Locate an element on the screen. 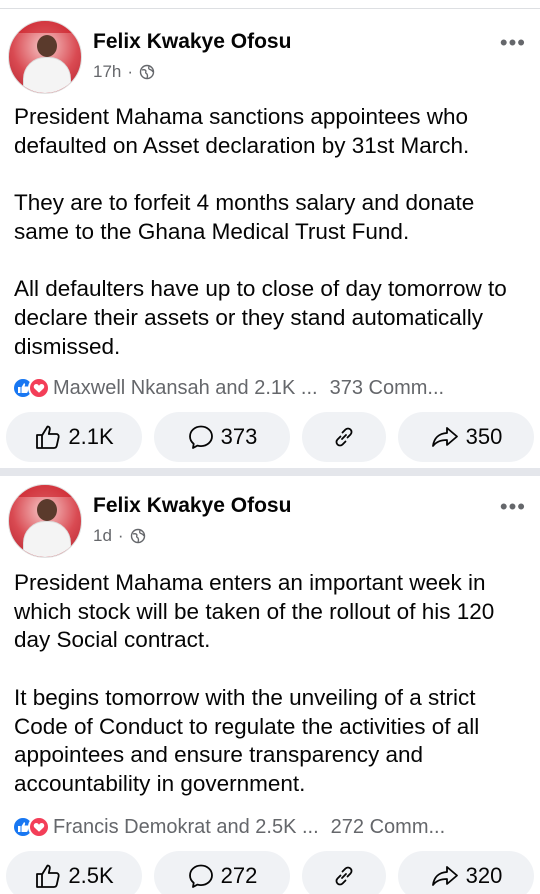  share-button: 350 is located at coordinates (466, 437).